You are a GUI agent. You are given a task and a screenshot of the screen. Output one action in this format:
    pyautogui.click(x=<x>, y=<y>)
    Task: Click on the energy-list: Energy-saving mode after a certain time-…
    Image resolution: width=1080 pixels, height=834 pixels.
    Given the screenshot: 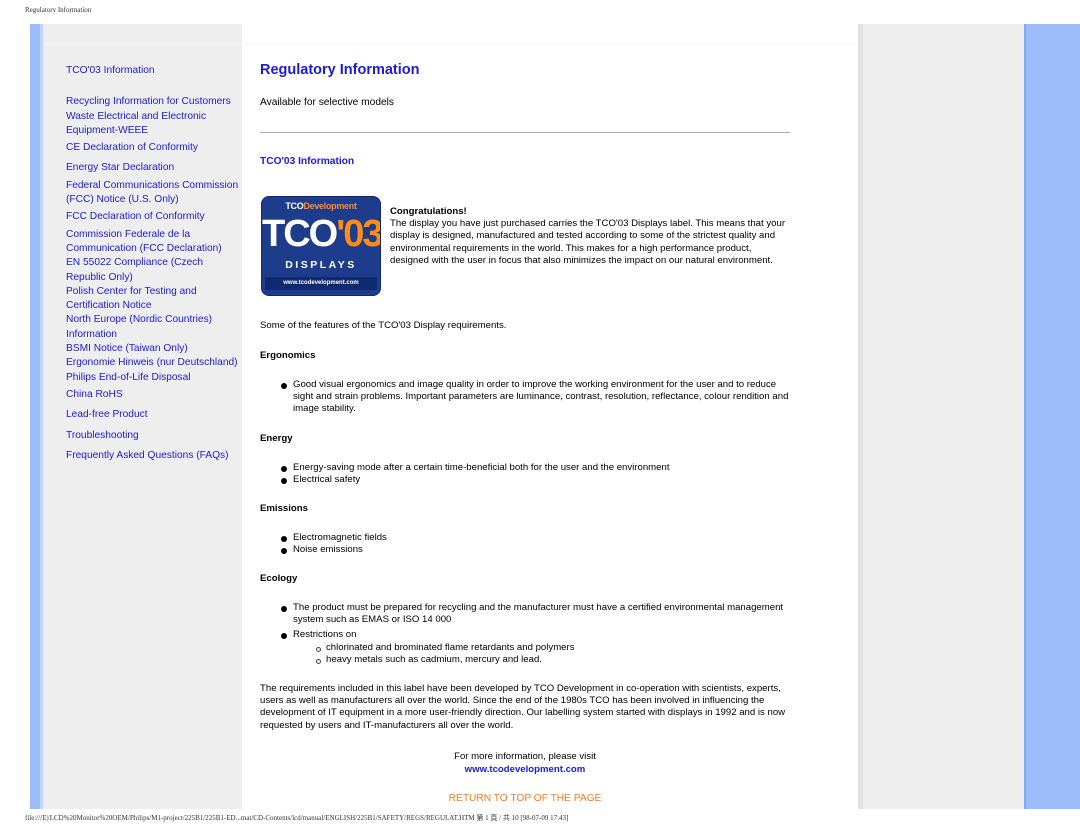 What is the action you would take?
    pyautogui.click(x=535, y=474)
    